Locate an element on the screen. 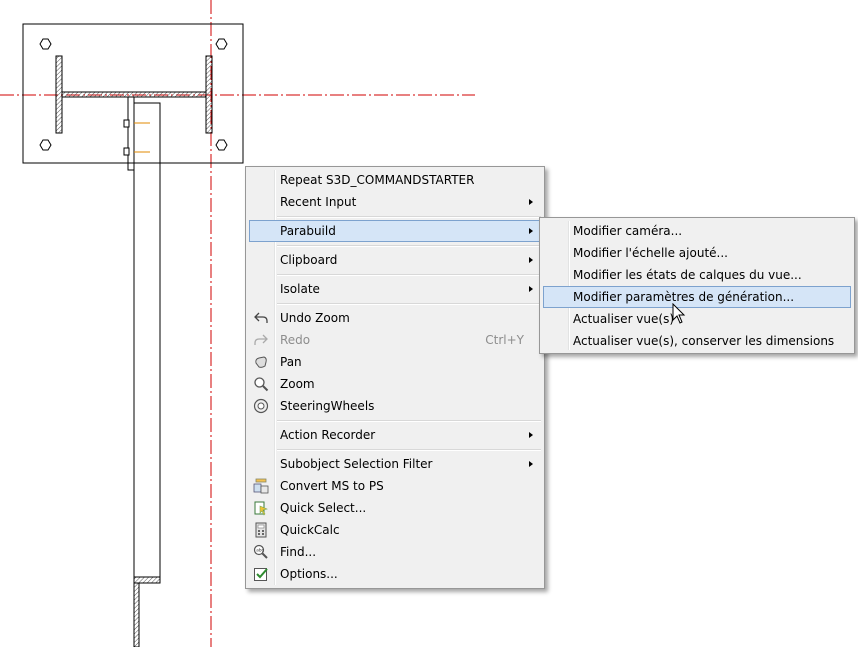  menu-item-clipboard: Clipboard is located at coordinates (395, 260).